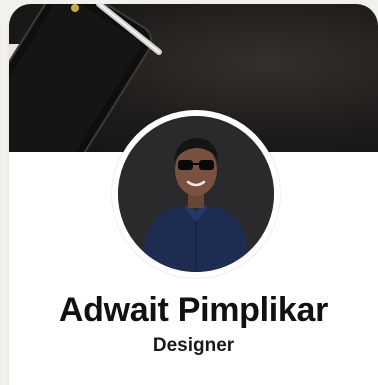  Describe the element at coordinates (193, 310) in the screenshot. I see `profile-name: Adwait Pimplikar` at that location.